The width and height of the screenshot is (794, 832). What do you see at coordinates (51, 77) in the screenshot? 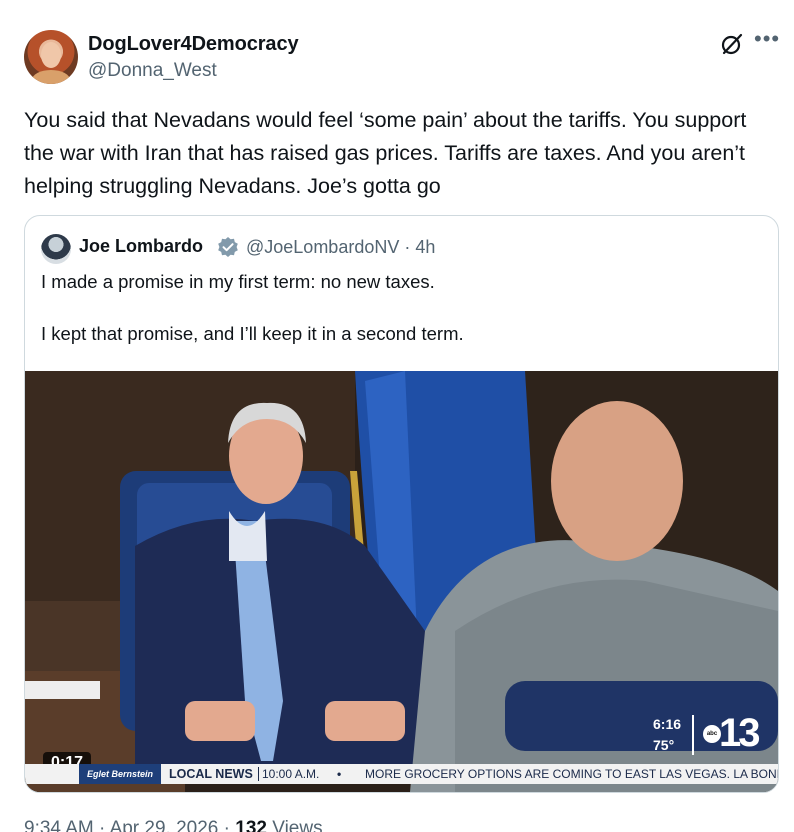
I see `avatar-shirt` at bounding box center [51, 77].